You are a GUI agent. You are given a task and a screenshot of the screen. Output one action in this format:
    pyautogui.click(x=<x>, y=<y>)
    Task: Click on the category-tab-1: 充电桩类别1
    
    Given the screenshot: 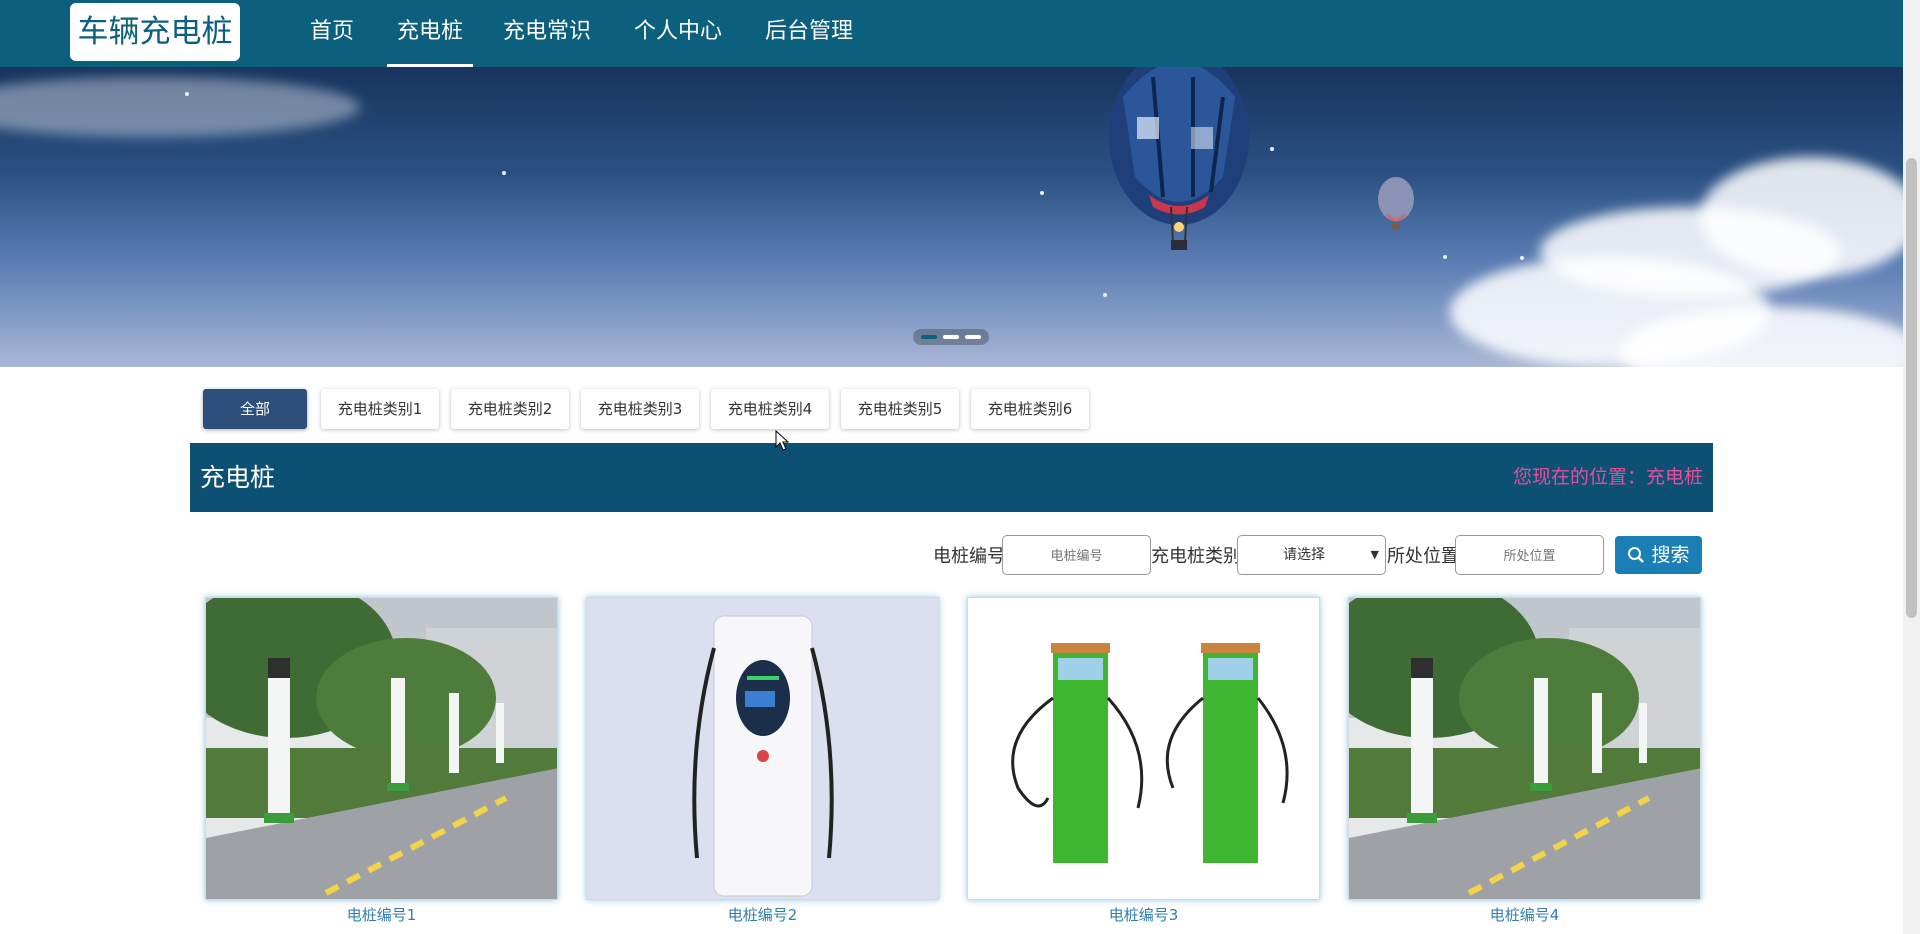 What is the action you would take?
    pyautogui.click(x=380, y=409)
    